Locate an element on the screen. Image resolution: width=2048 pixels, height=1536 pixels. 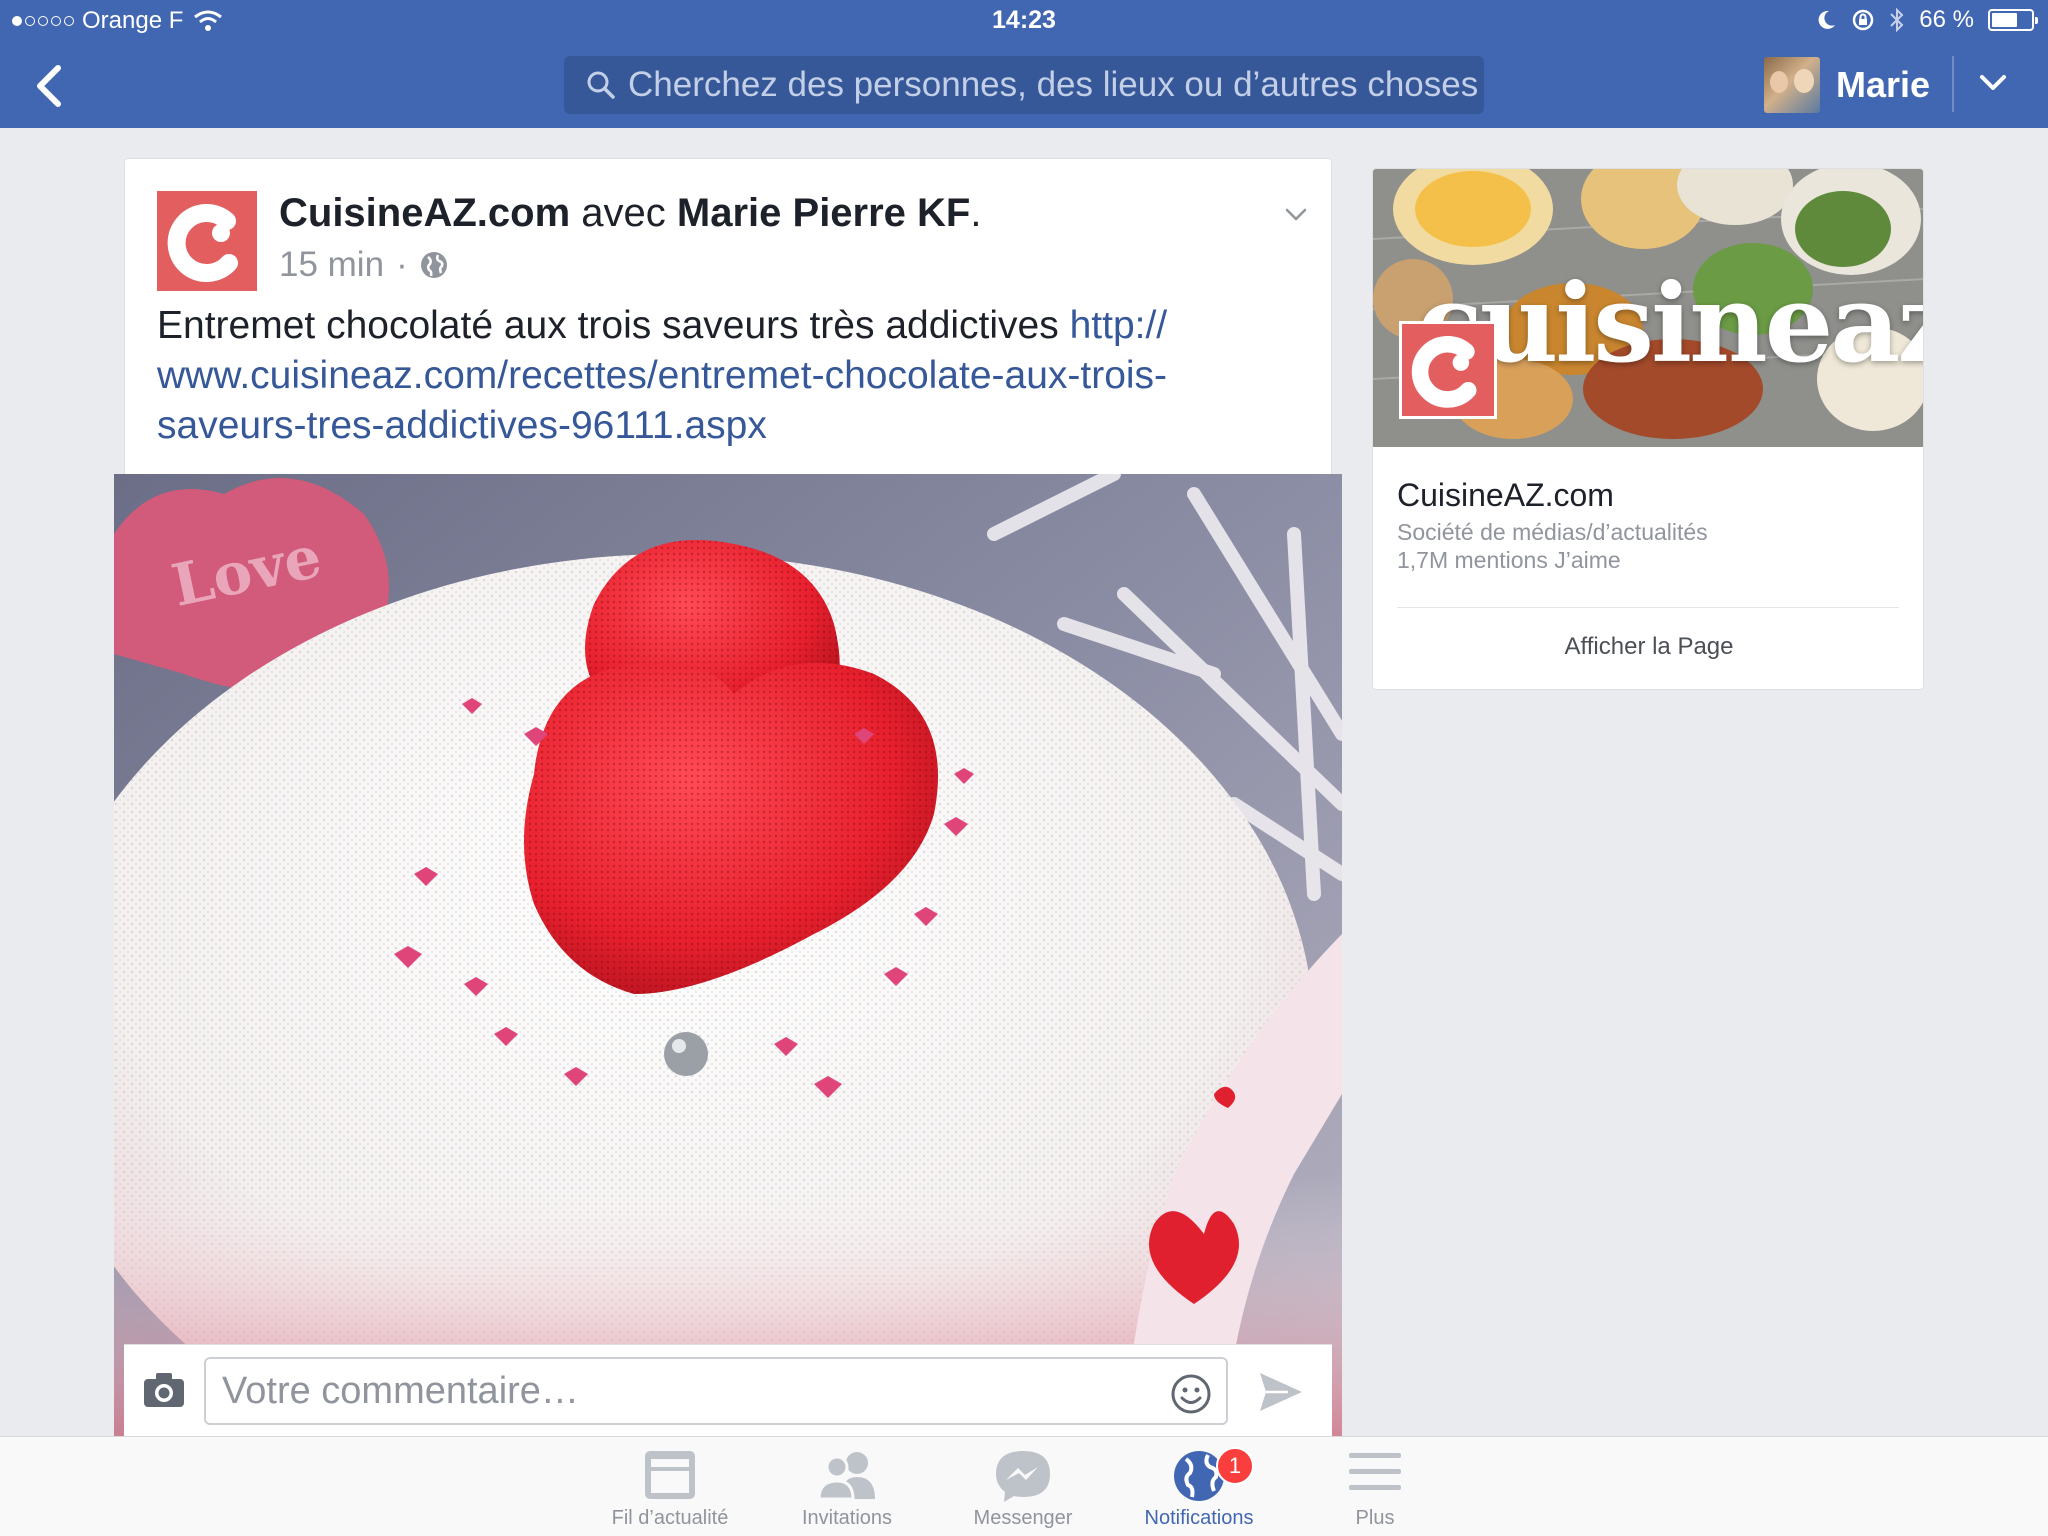
tab-label: Notifications is located at coordinates (1199, 1518).